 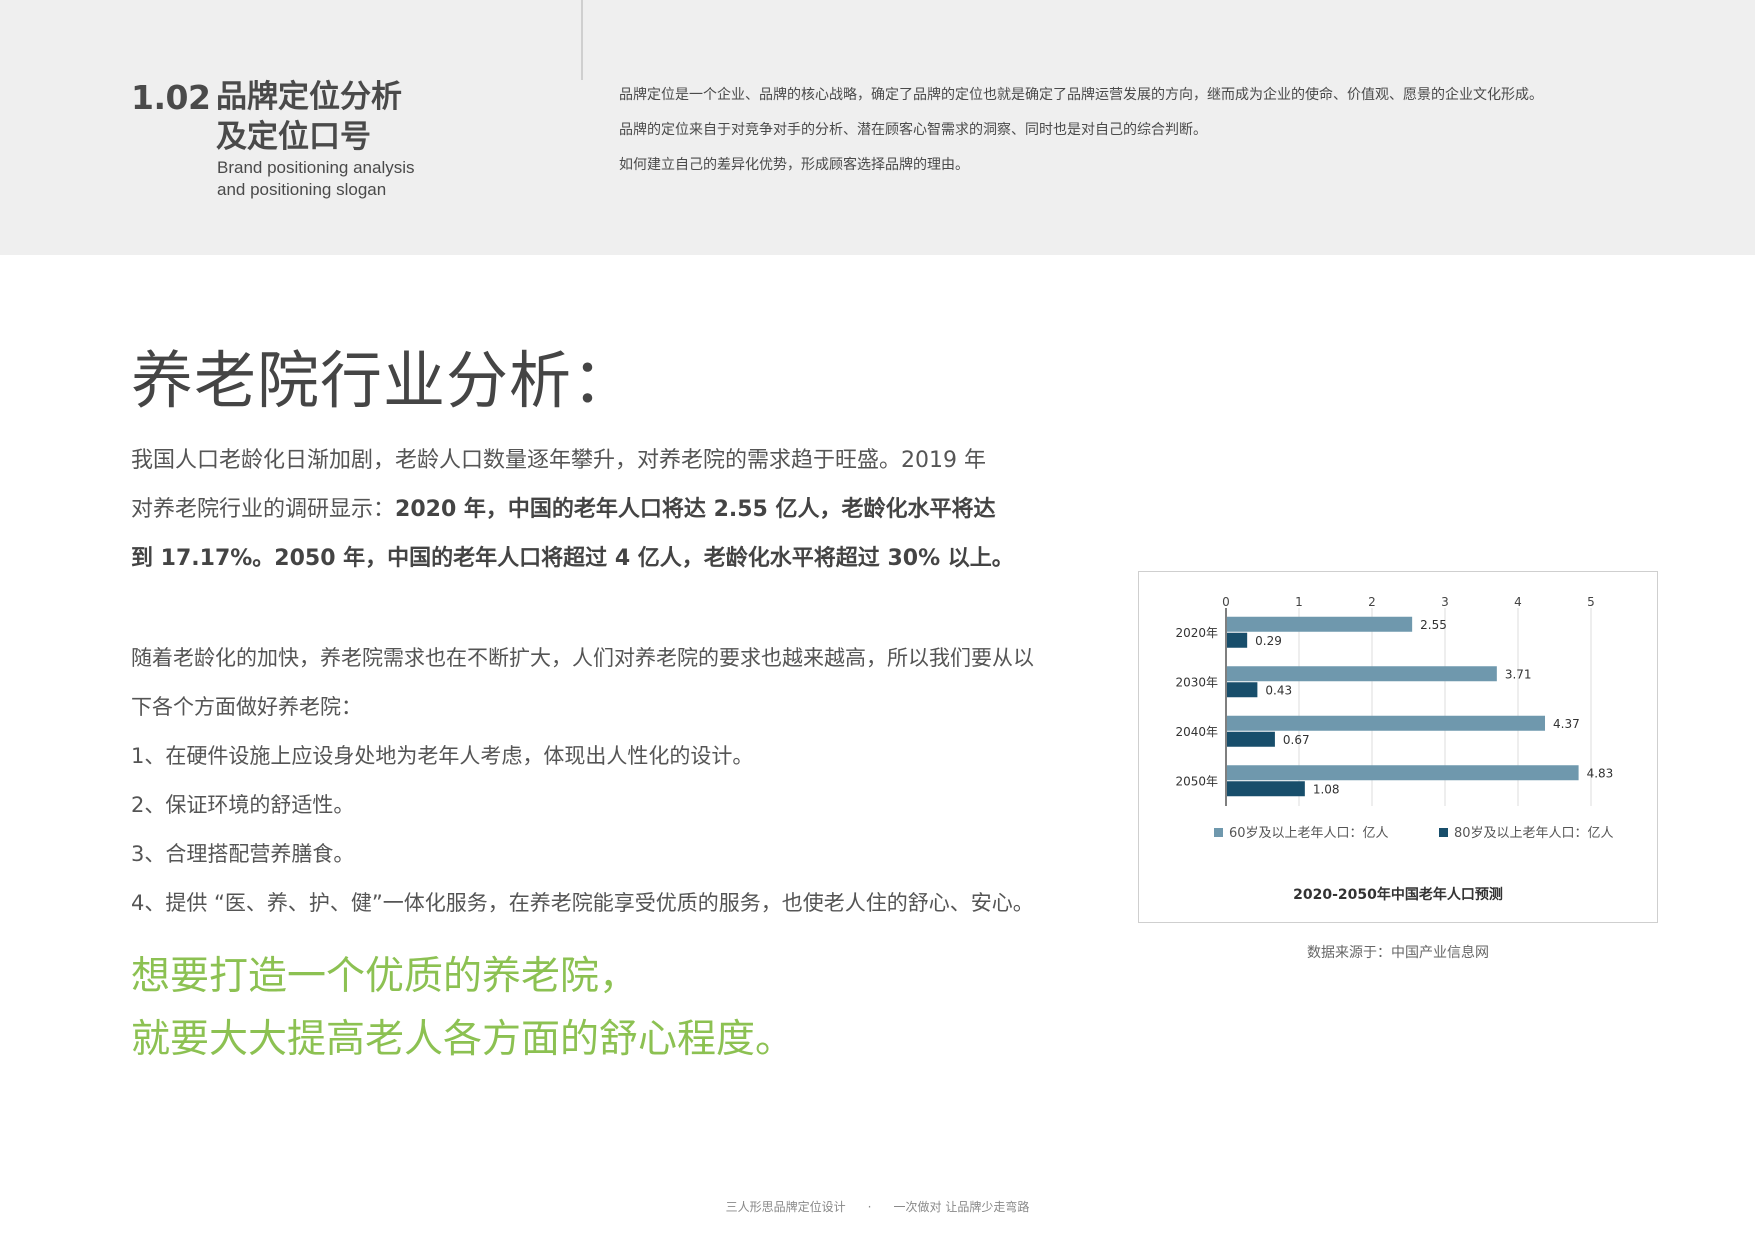 I want to click on section-subtitle-en-line1: Brand positioning analysis, so click(x=316, y=167).